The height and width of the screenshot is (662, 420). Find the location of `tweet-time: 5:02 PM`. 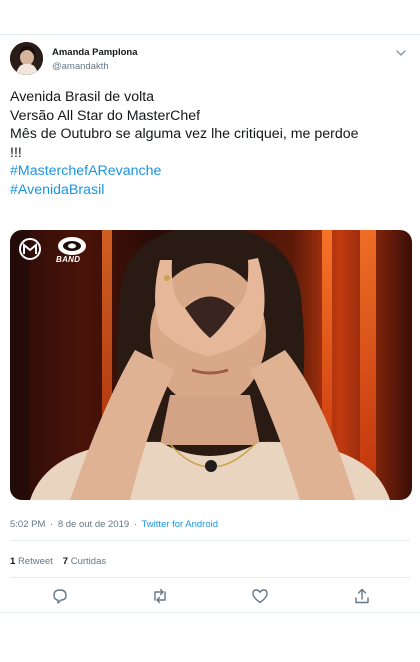

tweet-time: 5:02 PM is located at coordinates (27, 524).